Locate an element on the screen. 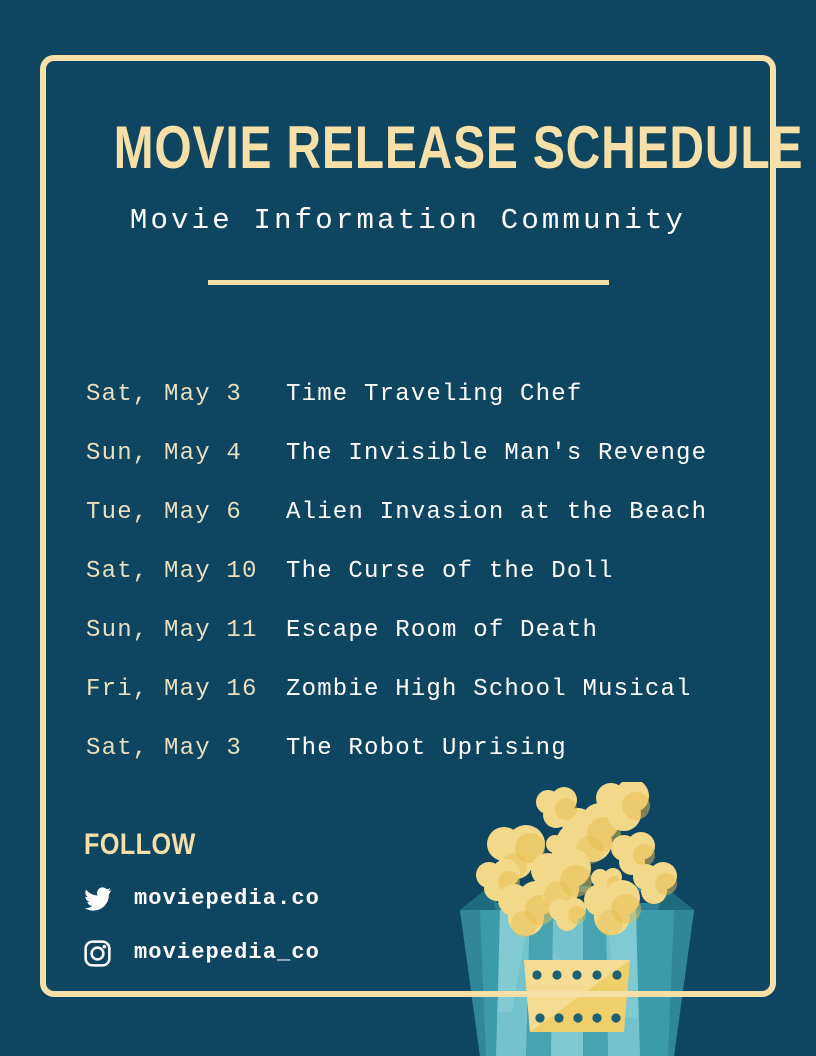  instagram-handle: moviepedia_co is located at coordinates (227, 952).